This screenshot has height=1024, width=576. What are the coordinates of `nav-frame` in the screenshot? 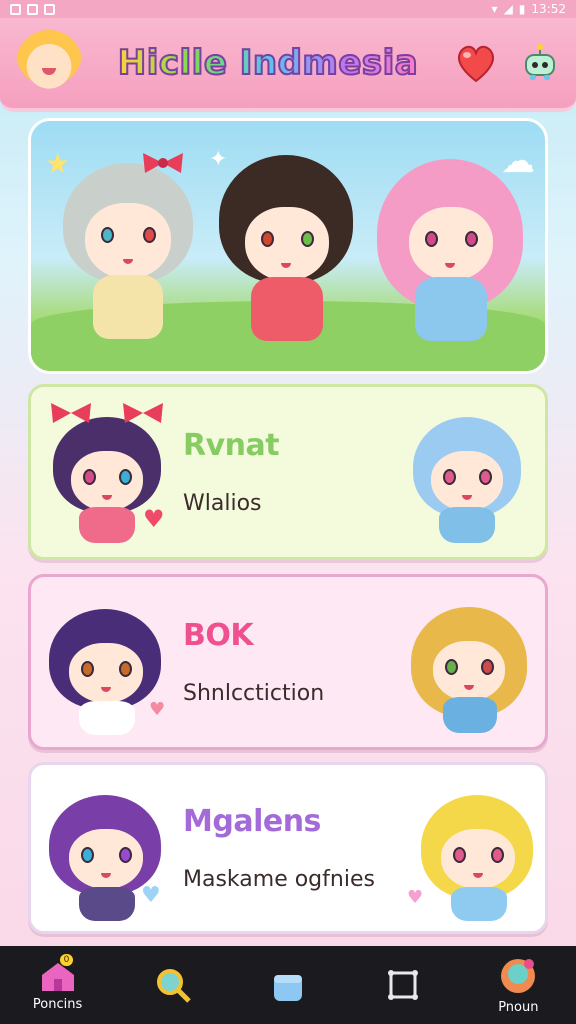 It's located at (403, 985).